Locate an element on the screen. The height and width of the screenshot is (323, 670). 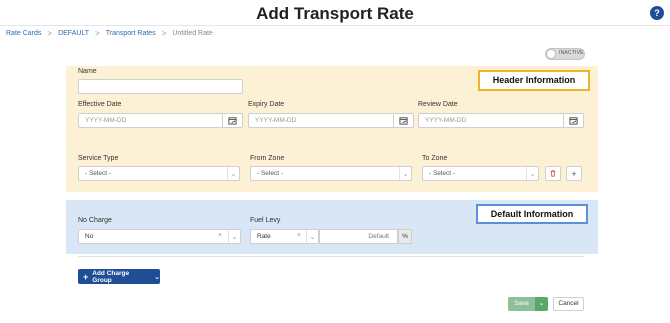
default-information-tag: Default Information is located at coordinates (532, 214).